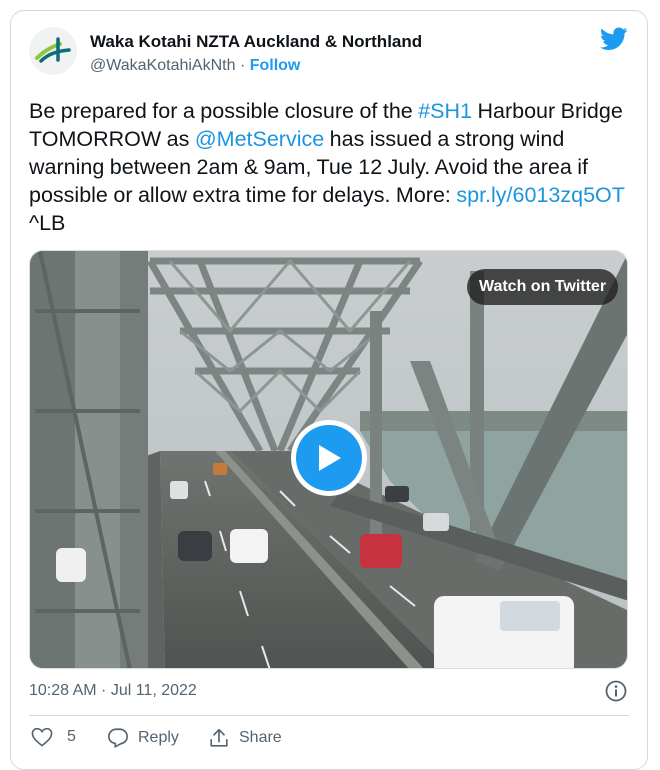 The width and height of the screenshot is (660, 770). Describe the element at coordinates (113, 691) in the screenshot. I see `tweet-timestamp: 10:28 AM · Jul 11, 2022` at that location.